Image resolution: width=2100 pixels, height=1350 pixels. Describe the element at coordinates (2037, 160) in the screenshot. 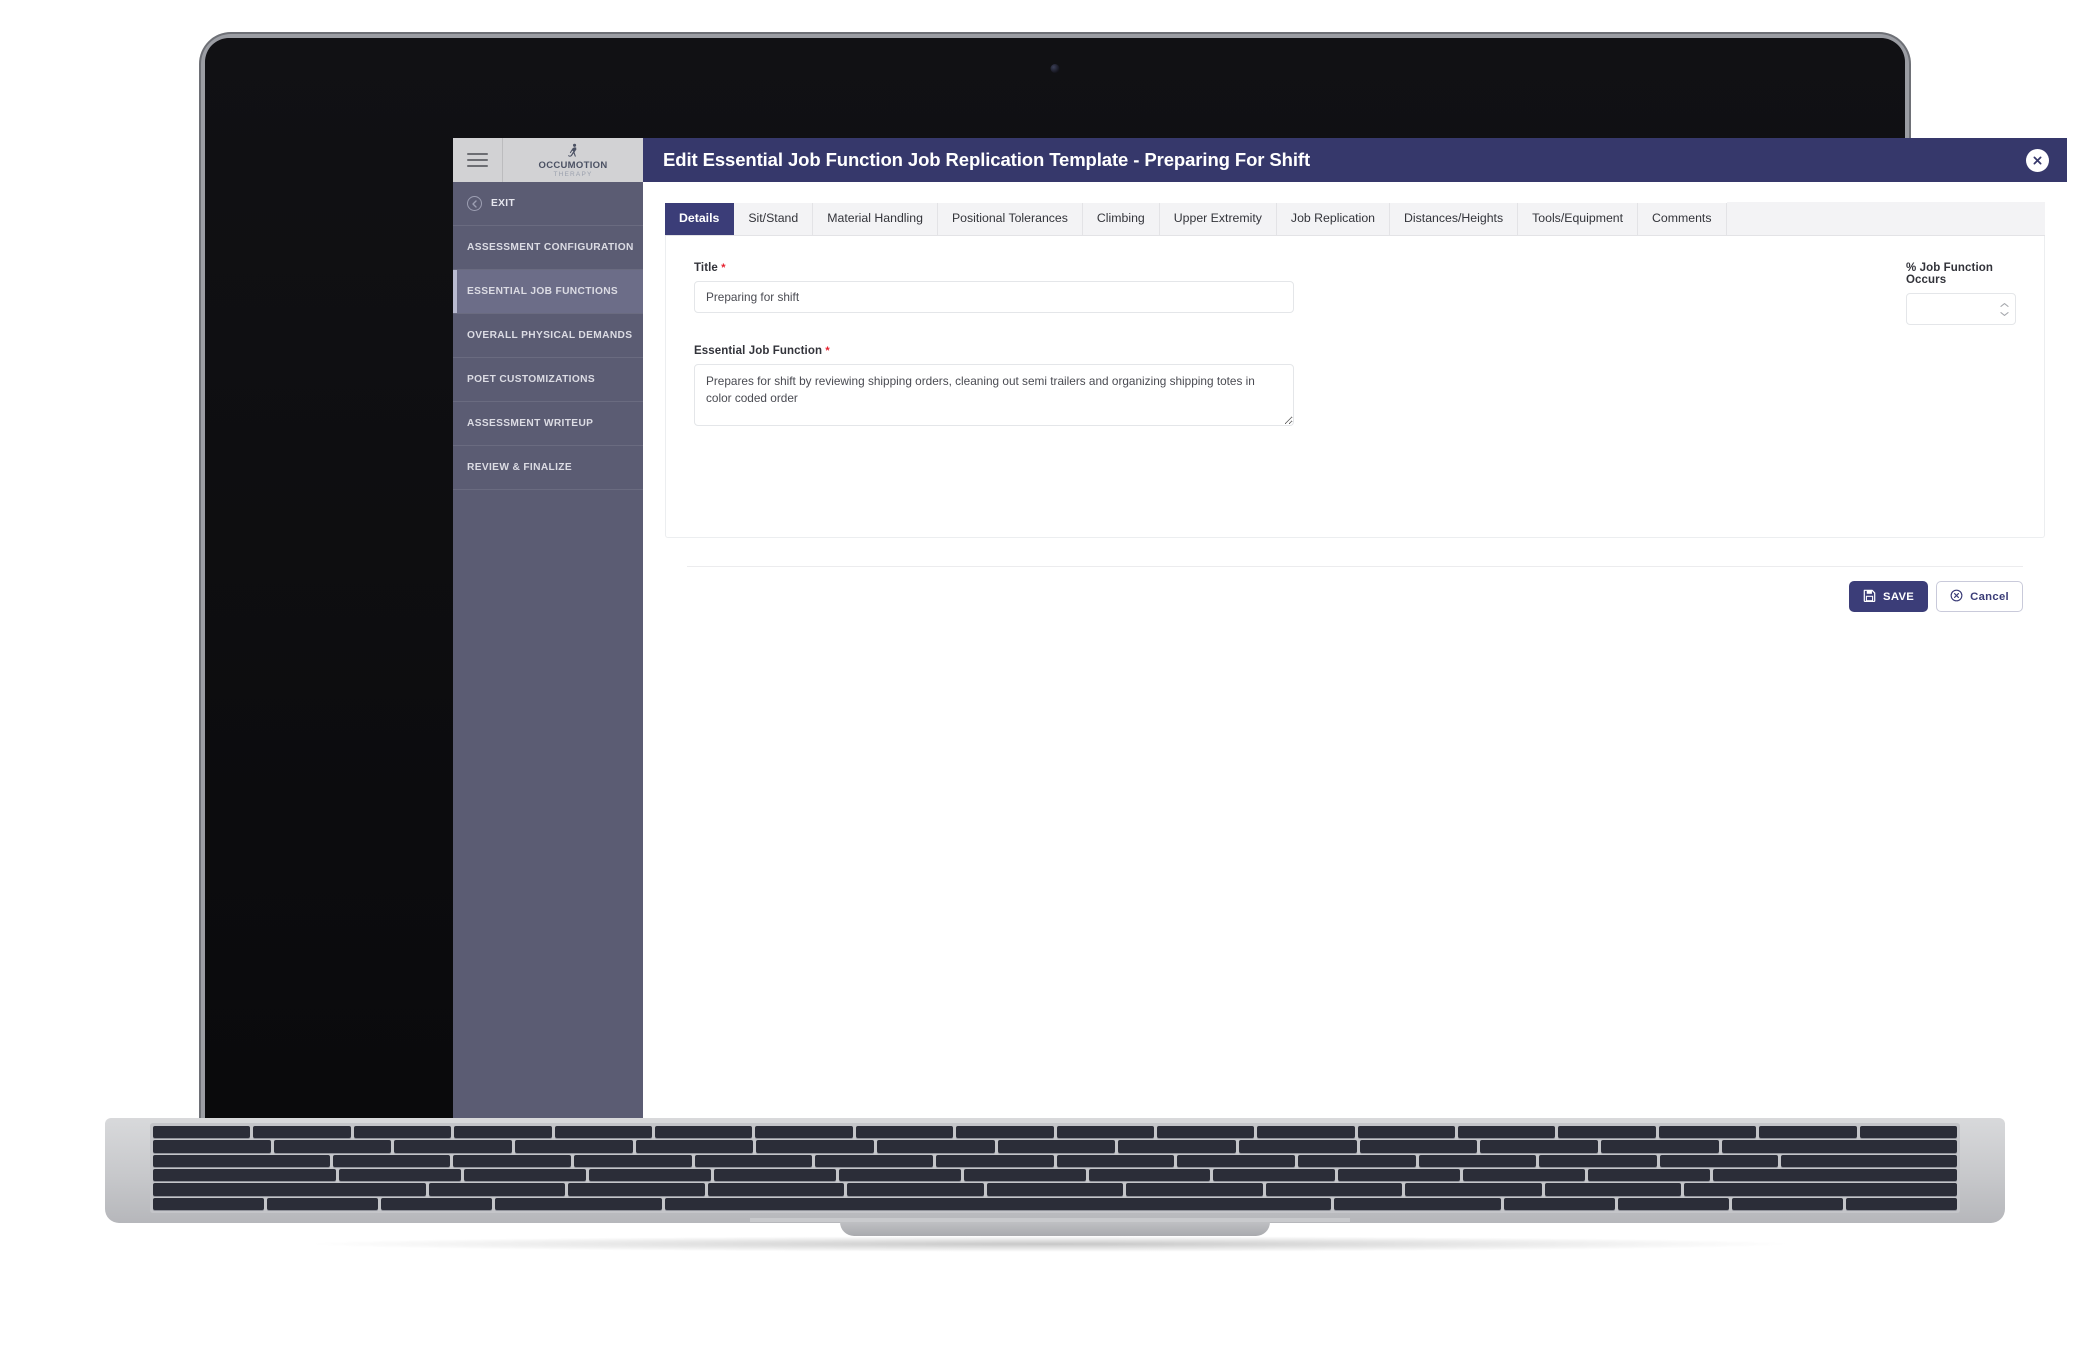

I see `close-x-icon` at that location.